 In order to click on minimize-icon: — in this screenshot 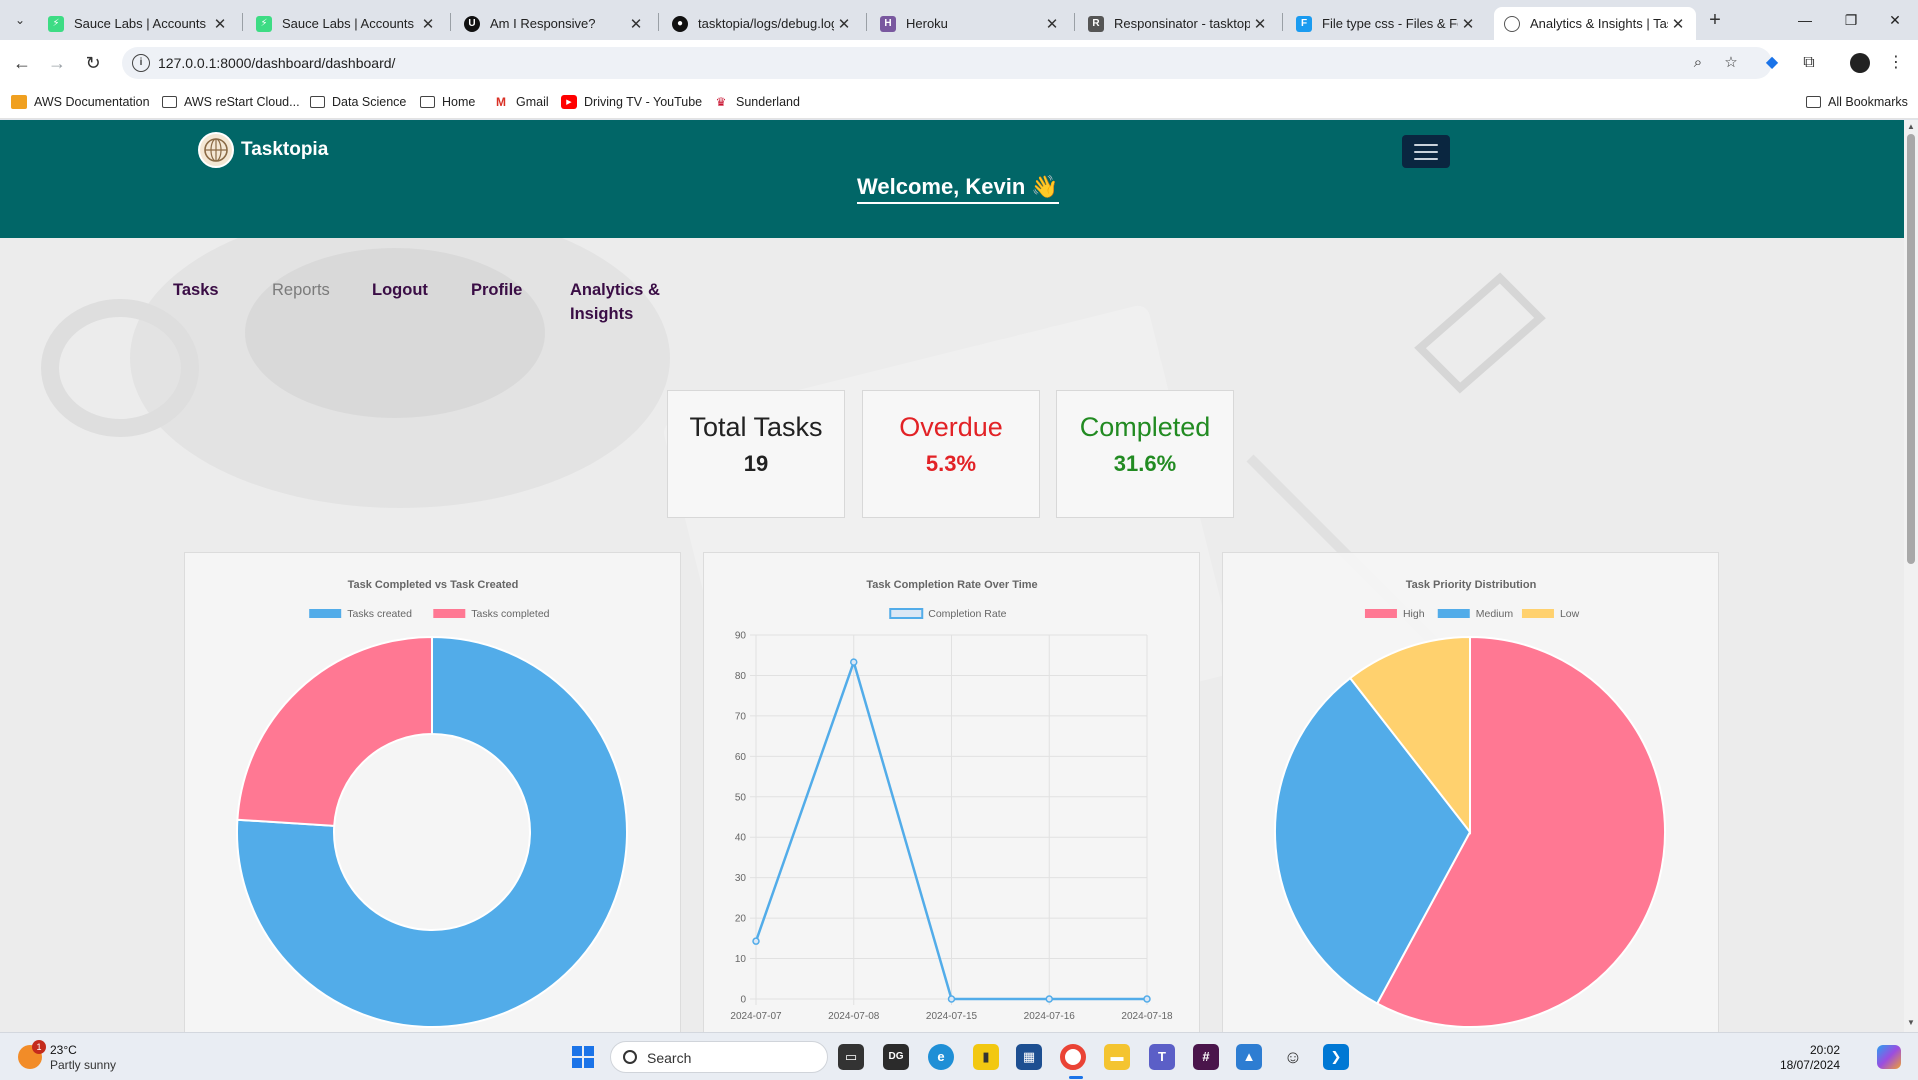, I will do `click(1805, 20)`.